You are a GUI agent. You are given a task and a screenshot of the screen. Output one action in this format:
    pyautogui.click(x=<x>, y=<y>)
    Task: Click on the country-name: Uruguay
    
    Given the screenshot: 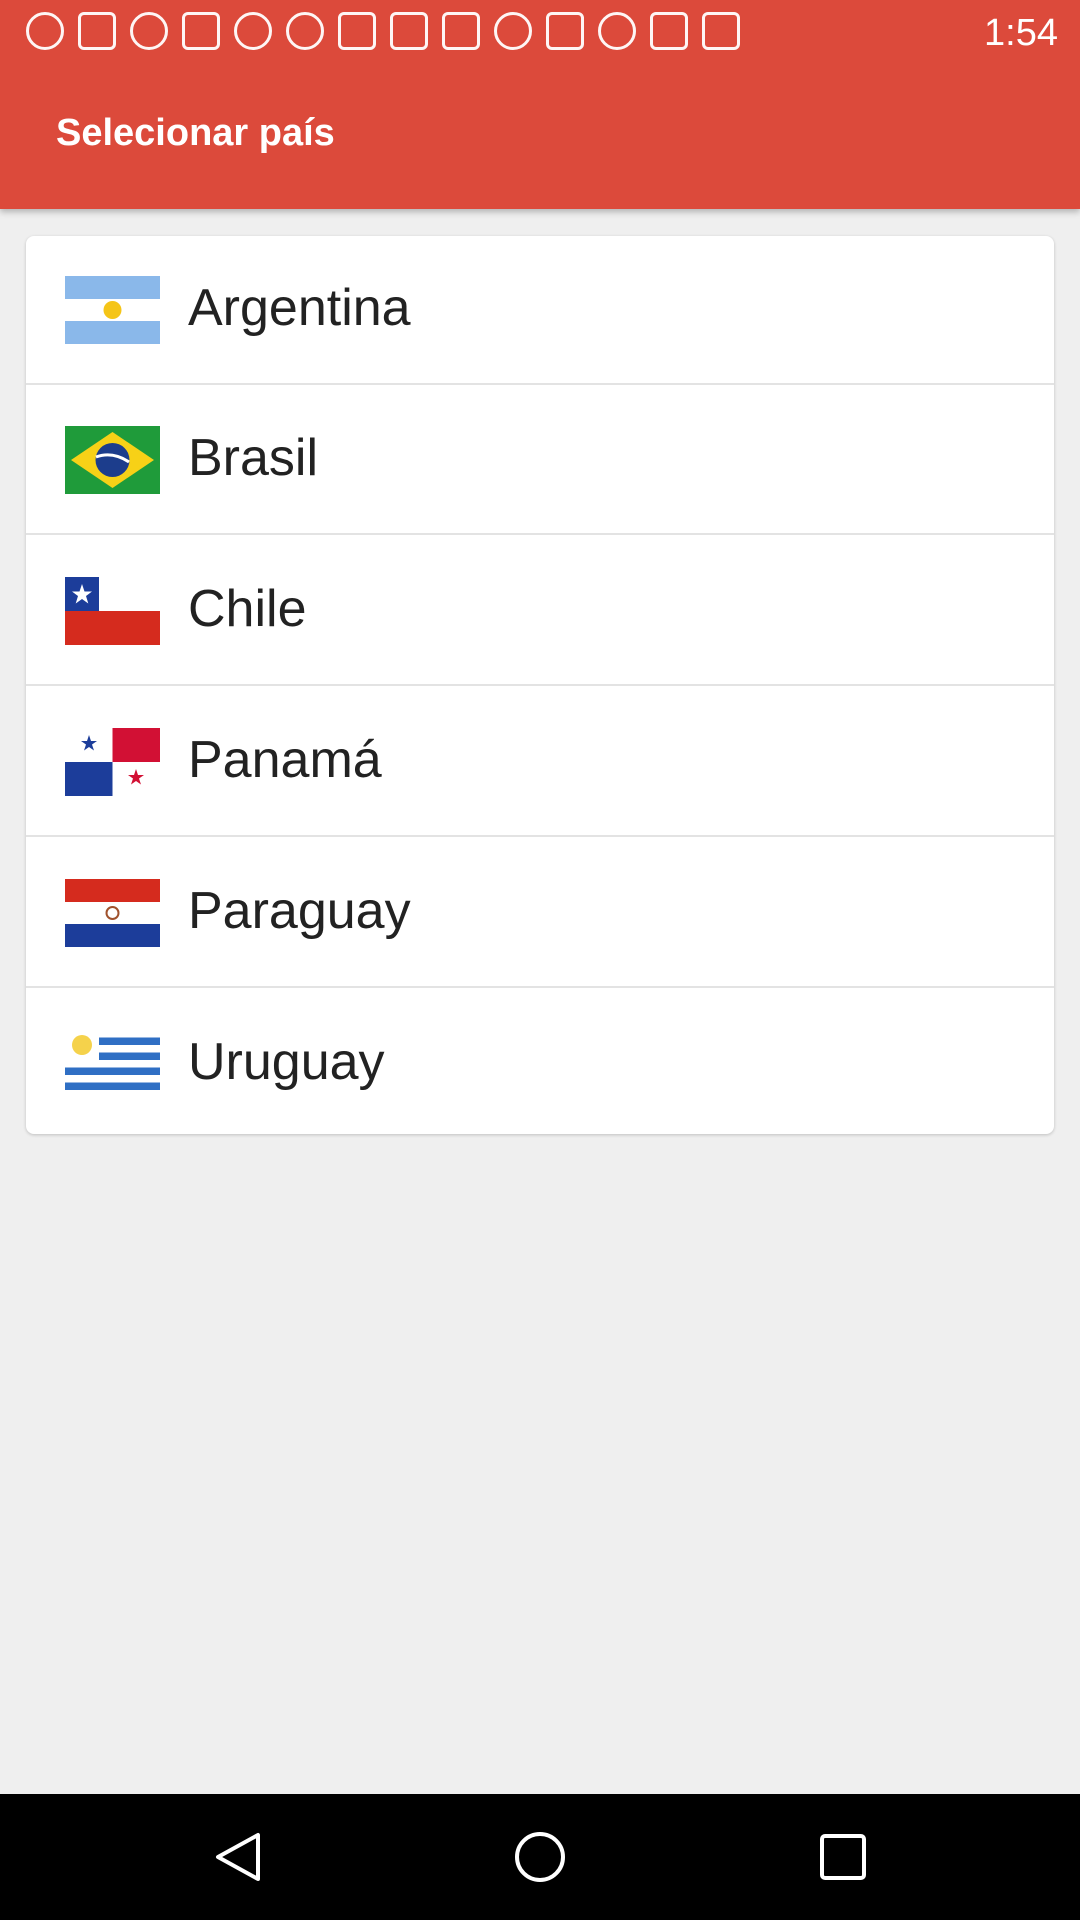 What is the action you would take?
    pyautogui.click(x=286, y=1062)
    